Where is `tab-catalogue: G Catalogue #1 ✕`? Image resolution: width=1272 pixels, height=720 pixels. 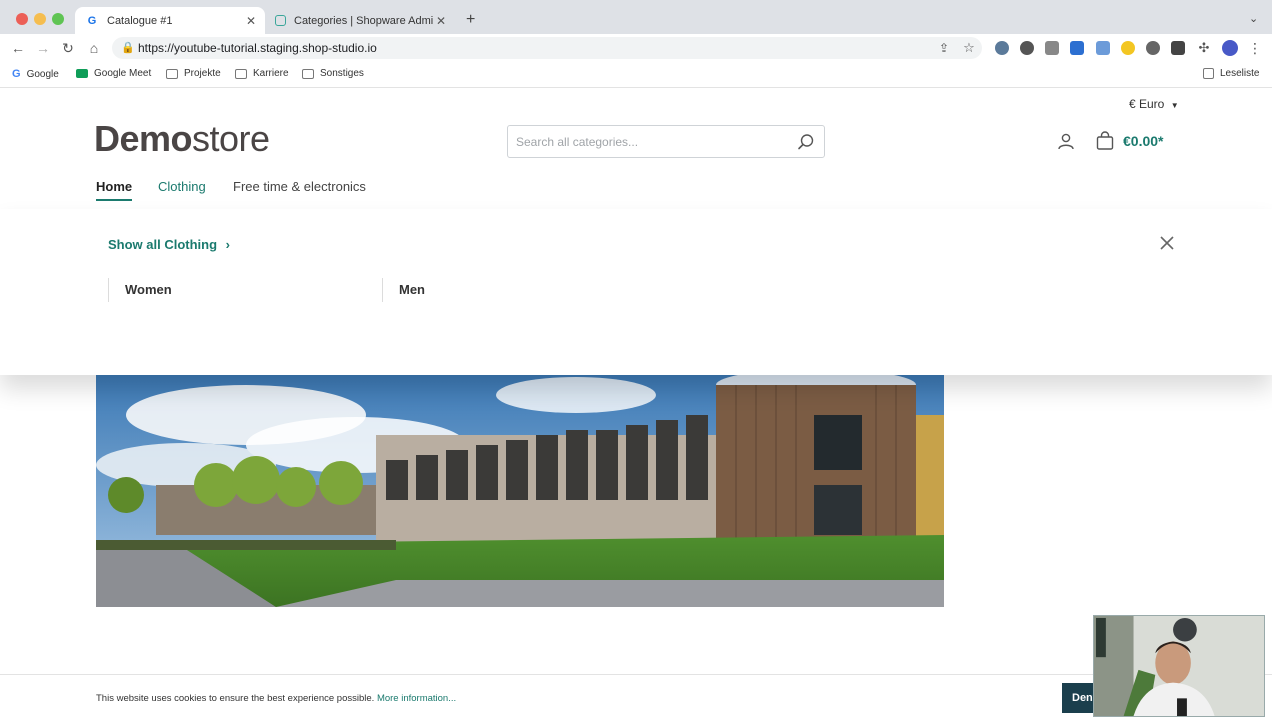 tab-catalogue: G Catalogue #1 ✕ is located at coordinates (170, 20).